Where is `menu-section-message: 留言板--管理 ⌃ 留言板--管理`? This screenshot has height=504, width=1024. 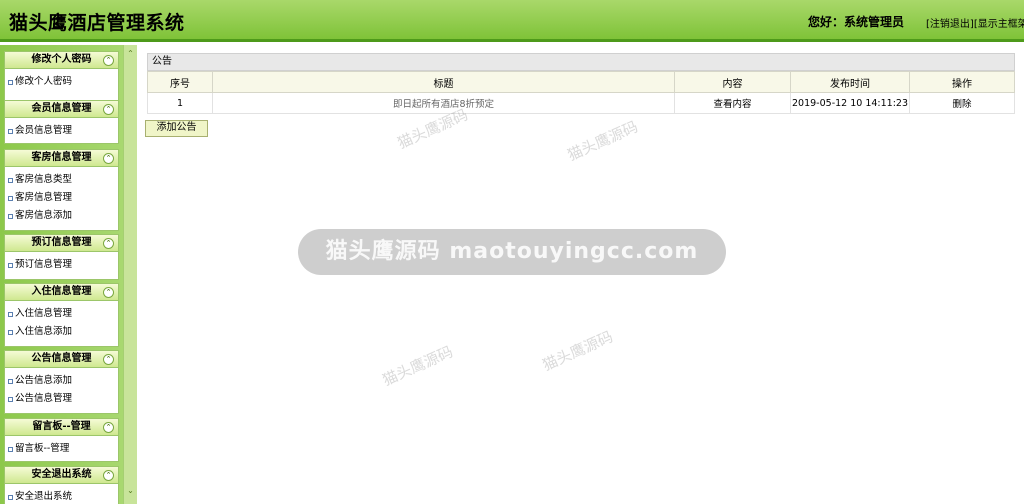
menu-section-message: 留言板--管理 ⌃ 留言板--管理 is located at coordinates (61, 440).